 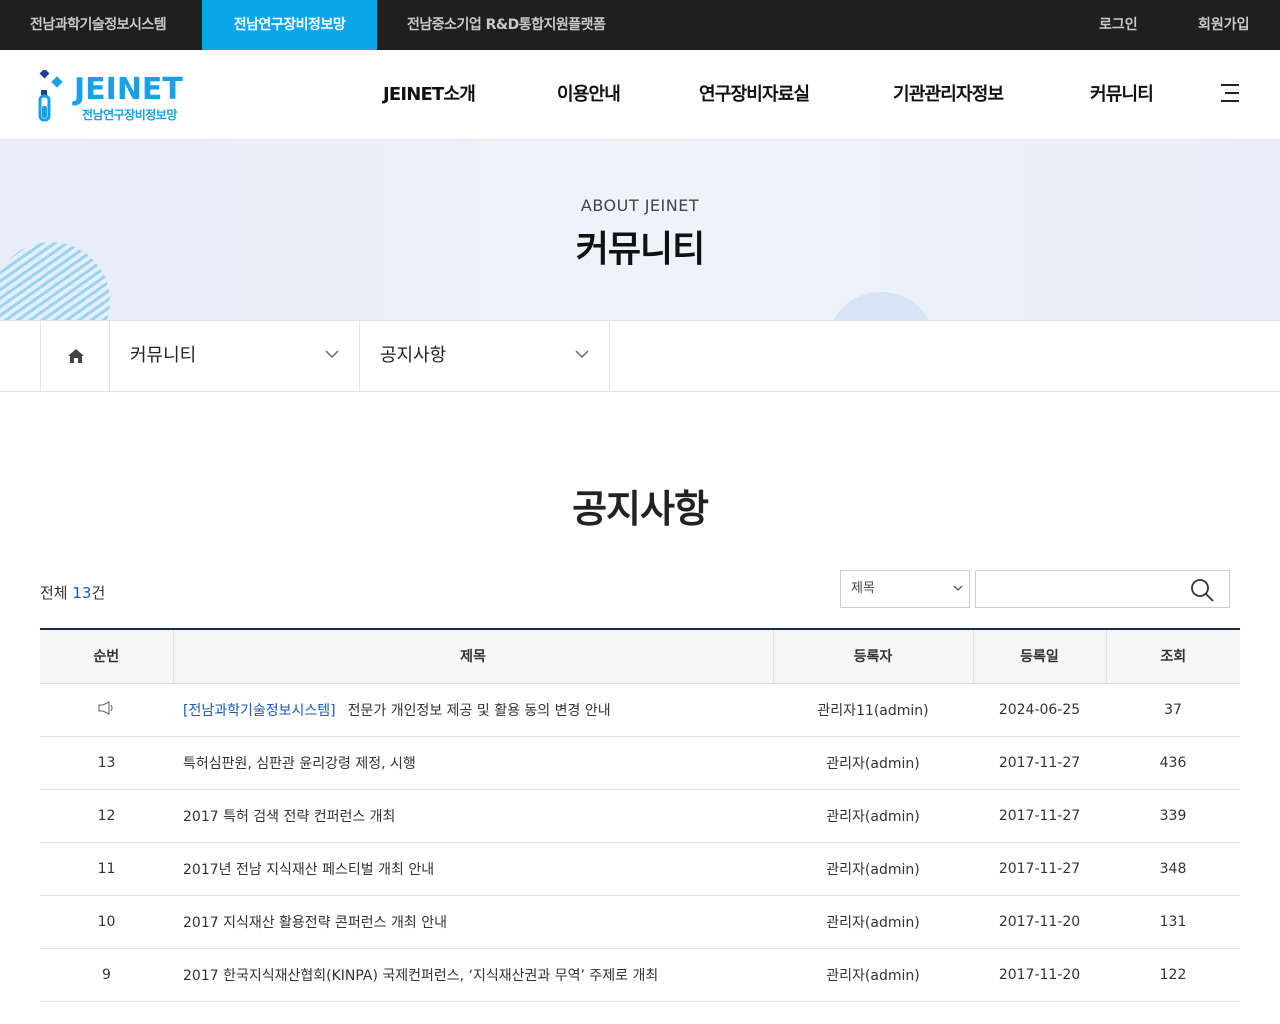 I want to click on row-views: 37, so click(x=1173, y=710).